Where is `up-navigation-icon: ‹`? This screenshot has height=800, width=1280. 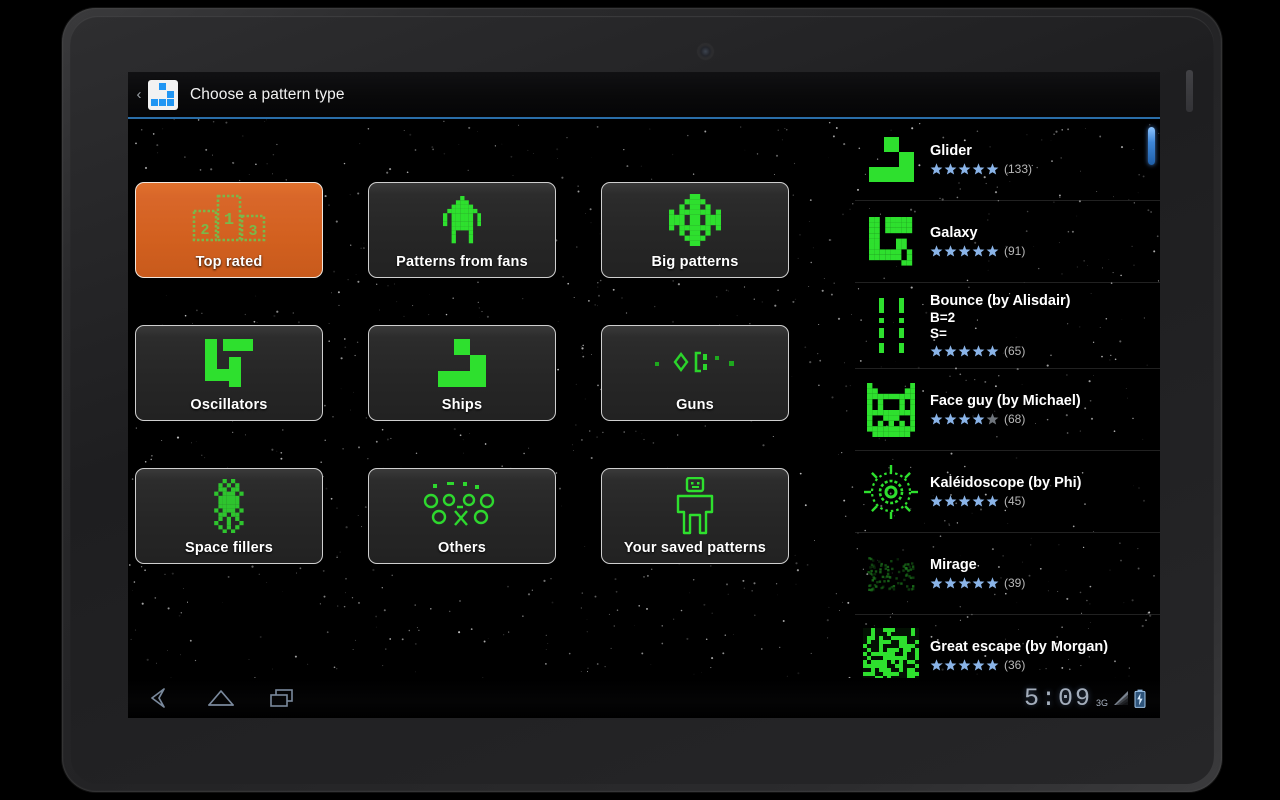 up-navigation-icon: ‹ is located at coordinates (139, 94).